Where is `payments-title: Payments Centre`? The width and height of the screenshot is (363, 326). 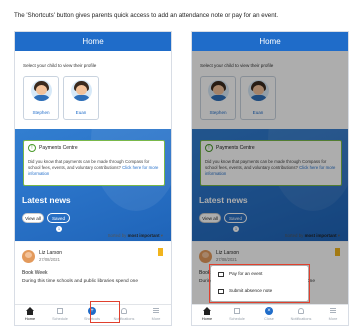 payments-title: Payments Centre is located at coordinates (58, 148).